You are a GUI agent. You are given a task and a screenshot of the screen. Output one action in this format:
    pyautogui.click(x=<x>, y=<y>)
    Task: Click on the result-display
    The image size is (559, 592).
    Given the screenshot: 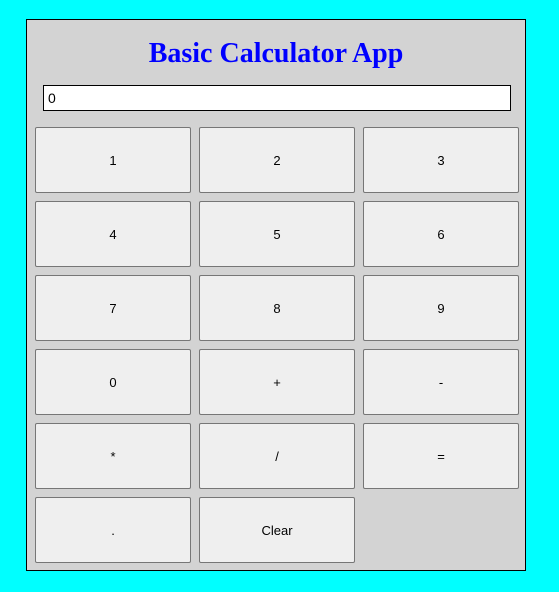 What is the action you would take?
    pyautogui.click(x=277, y=98)
    